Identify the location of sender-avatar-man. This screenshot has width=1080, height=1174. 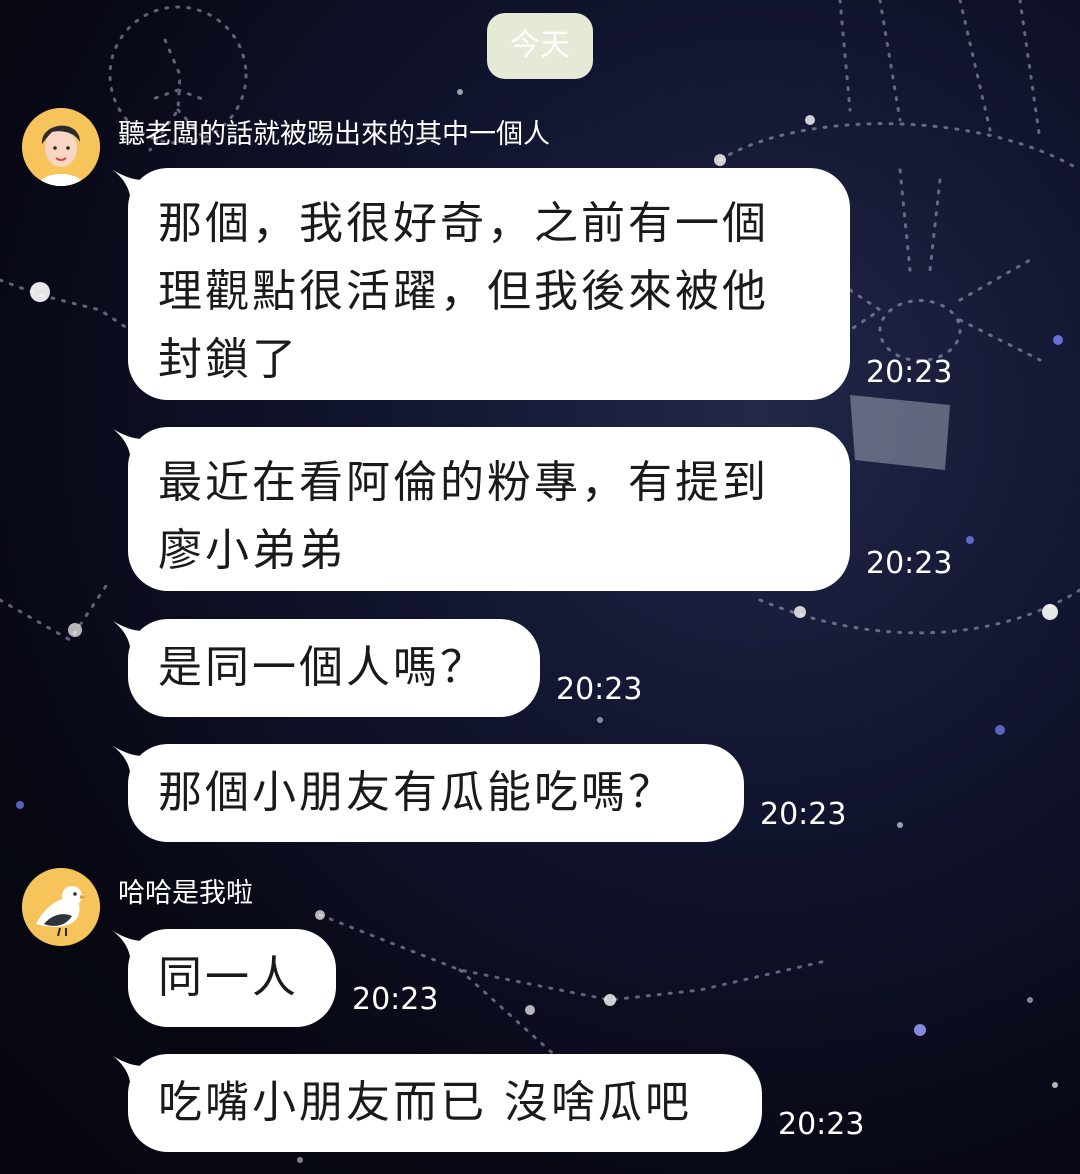
(61, 147).